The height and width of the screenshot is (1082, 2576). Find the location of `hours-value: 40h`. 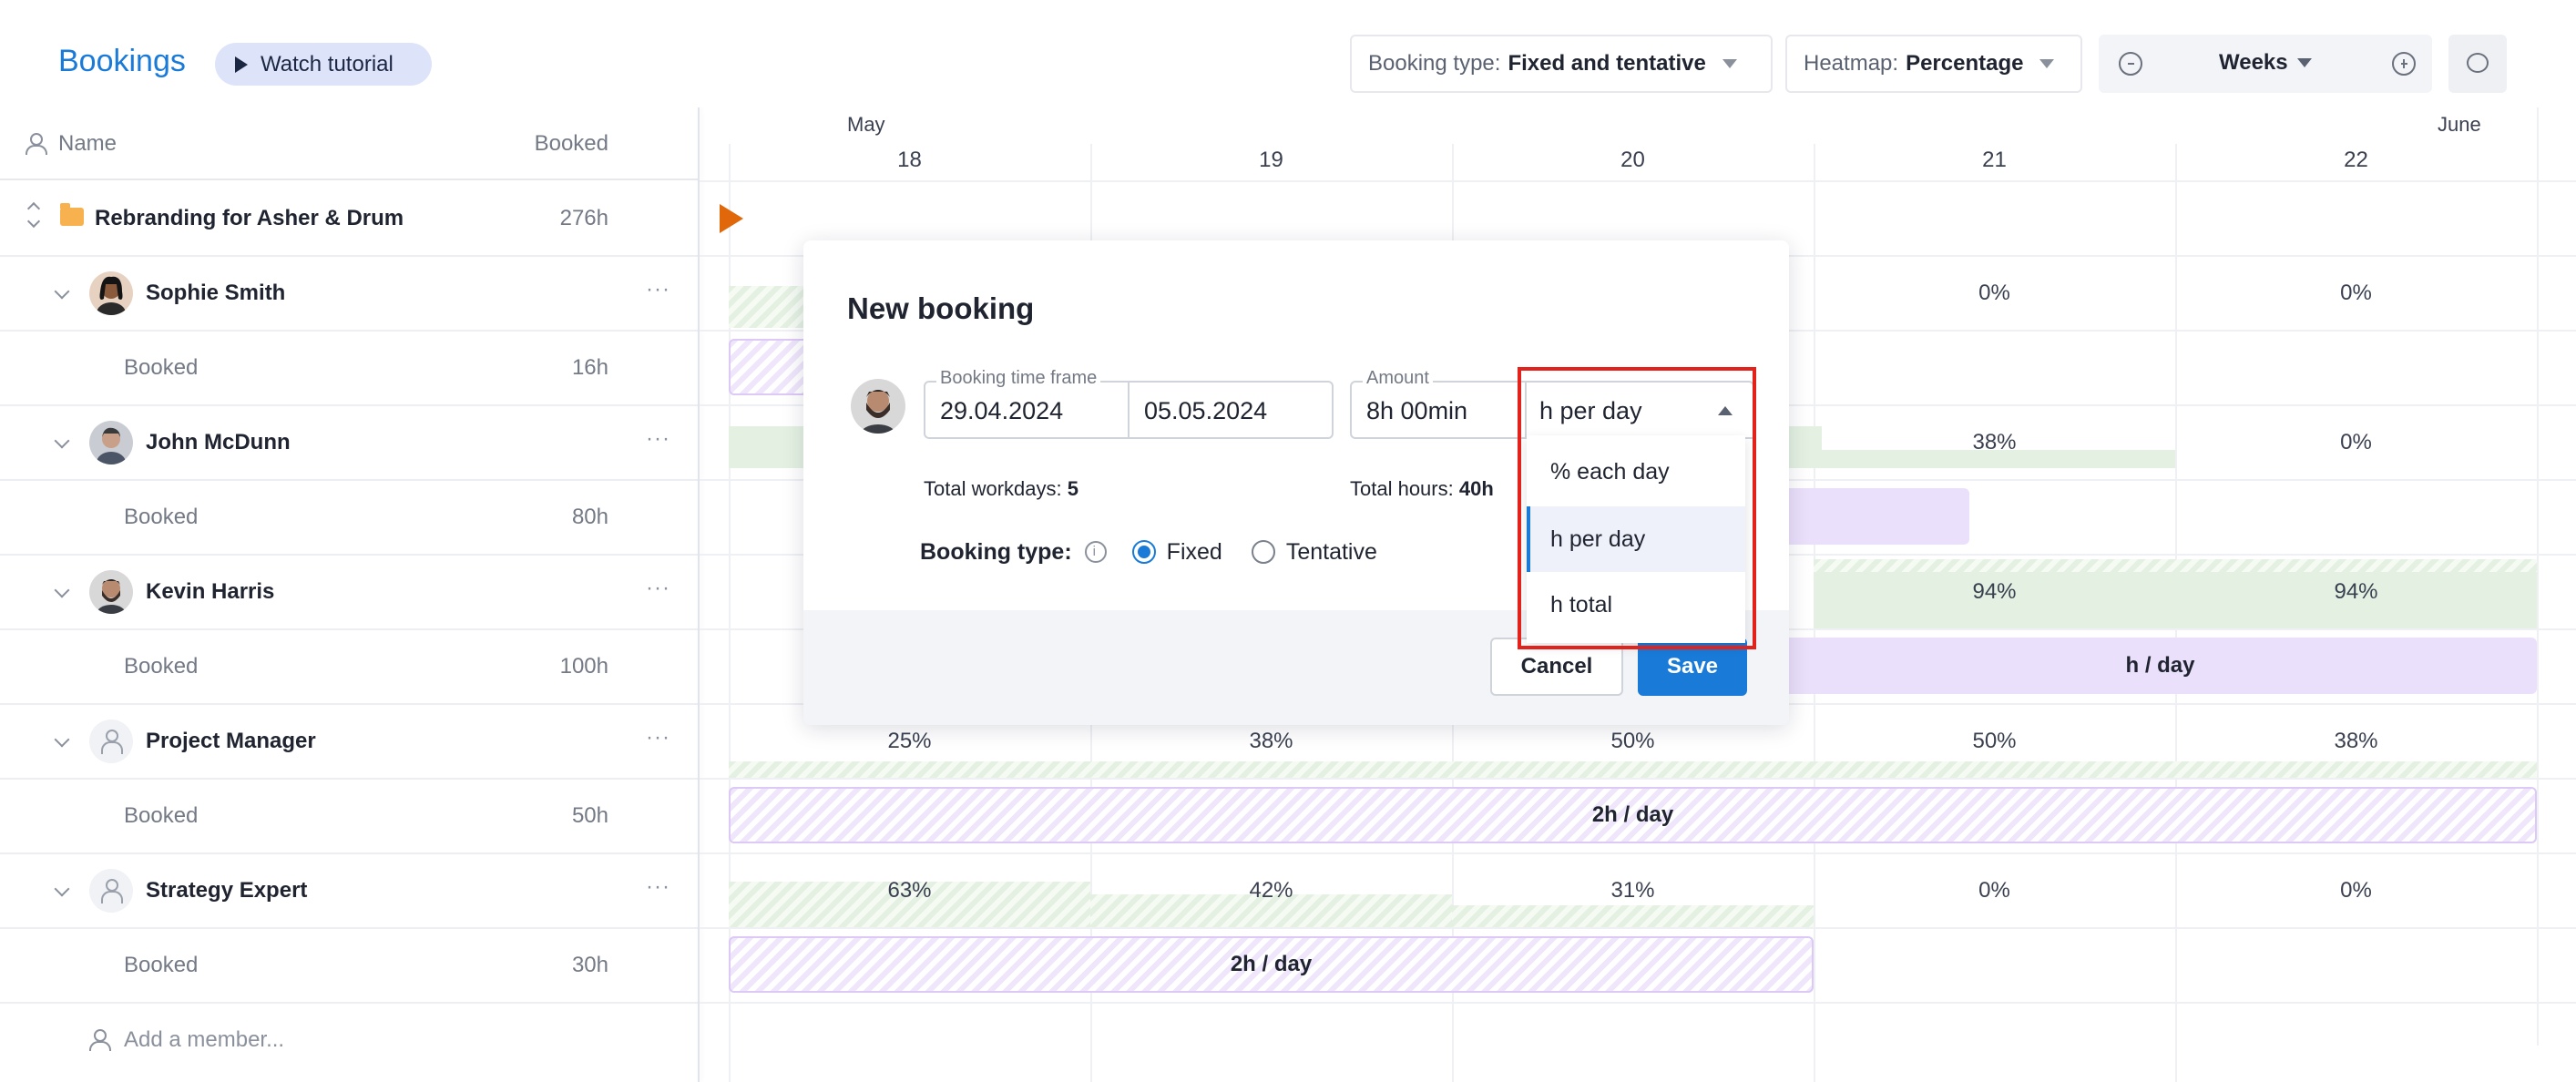

hours-value: 40h is located at coordinates (1476, 488).